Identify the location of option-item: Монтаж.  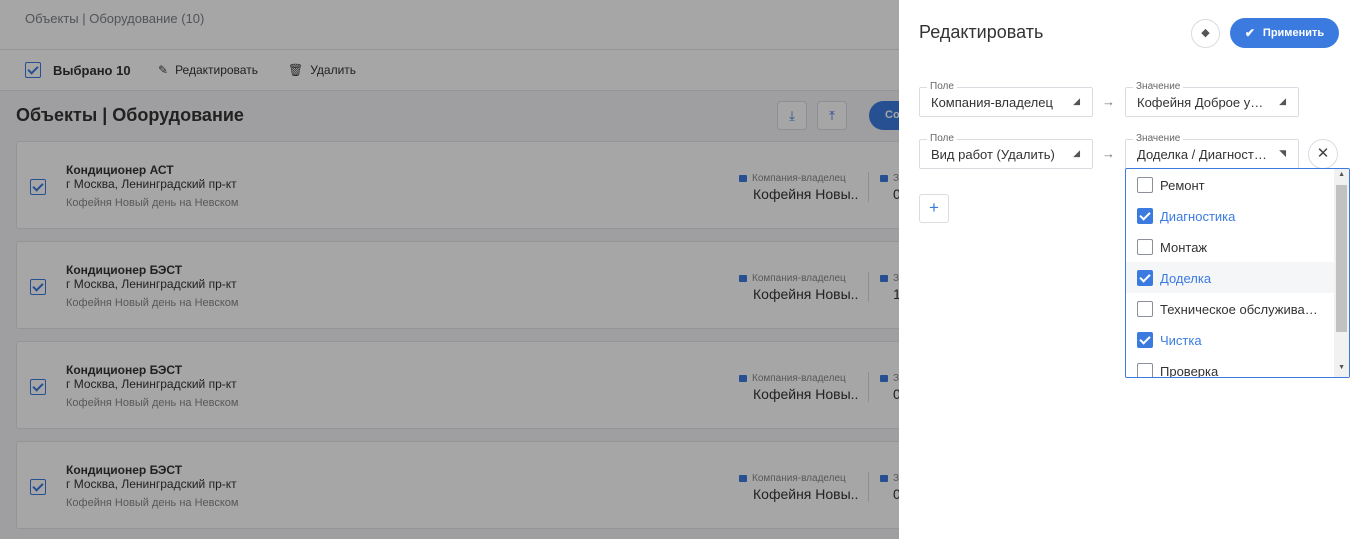
(1230, 246).